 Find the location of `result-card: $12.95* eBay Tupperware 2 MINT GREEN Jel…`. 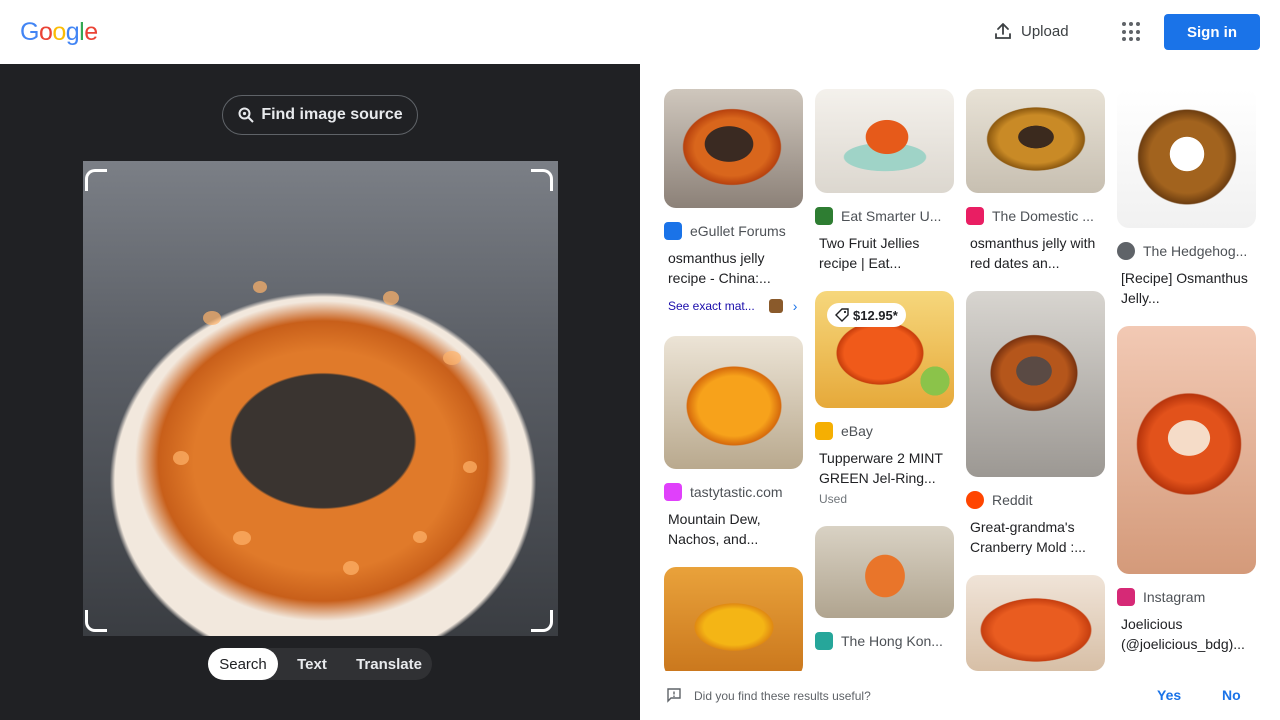

result-card: $12.95* eBay Tupperware 2 MINT GREEN Jel… is located at coordinates (884, 398).